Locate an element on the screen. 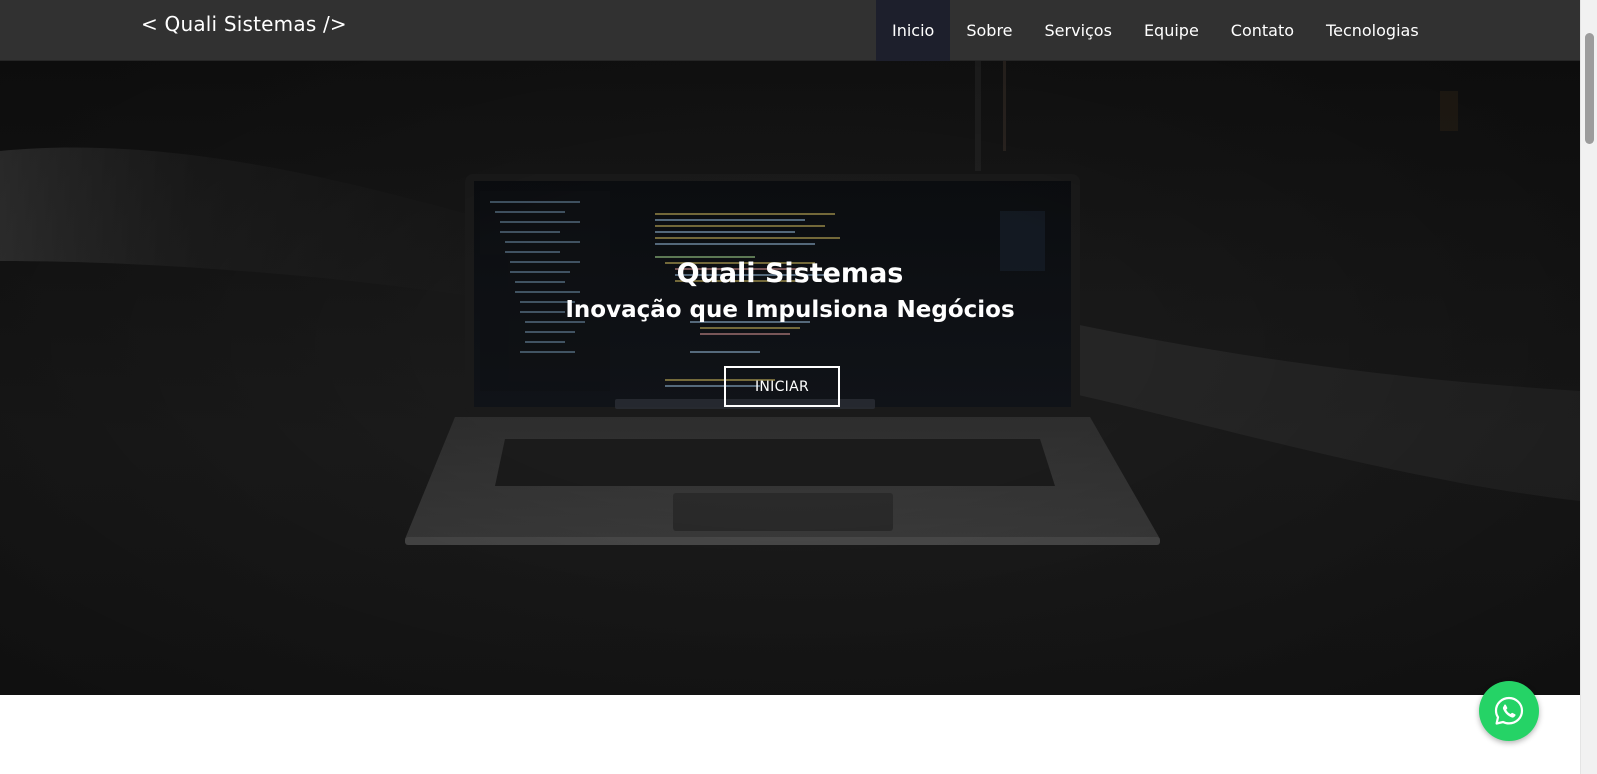  start-button: INICIAR is located at coordinates (782, 386).